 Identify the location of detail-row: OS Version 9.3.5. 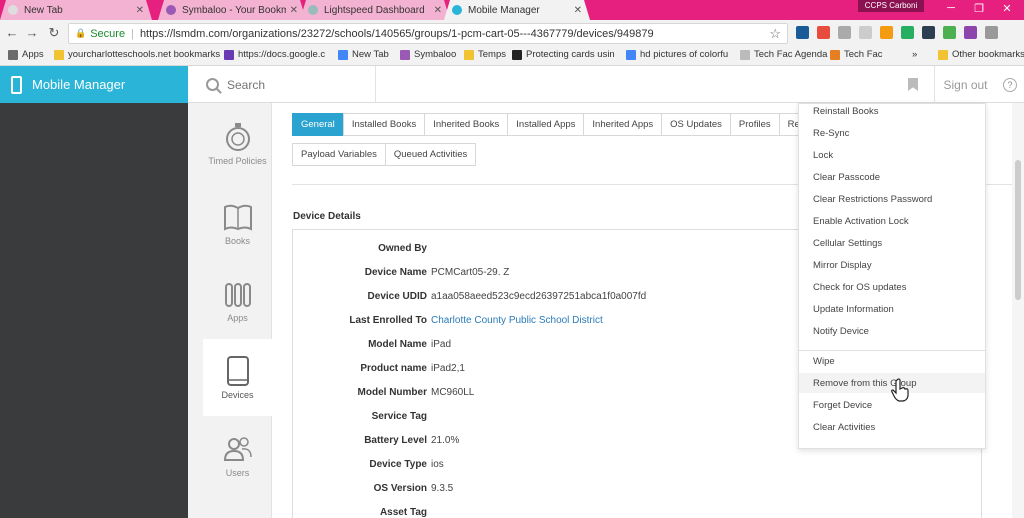
(638, 488).